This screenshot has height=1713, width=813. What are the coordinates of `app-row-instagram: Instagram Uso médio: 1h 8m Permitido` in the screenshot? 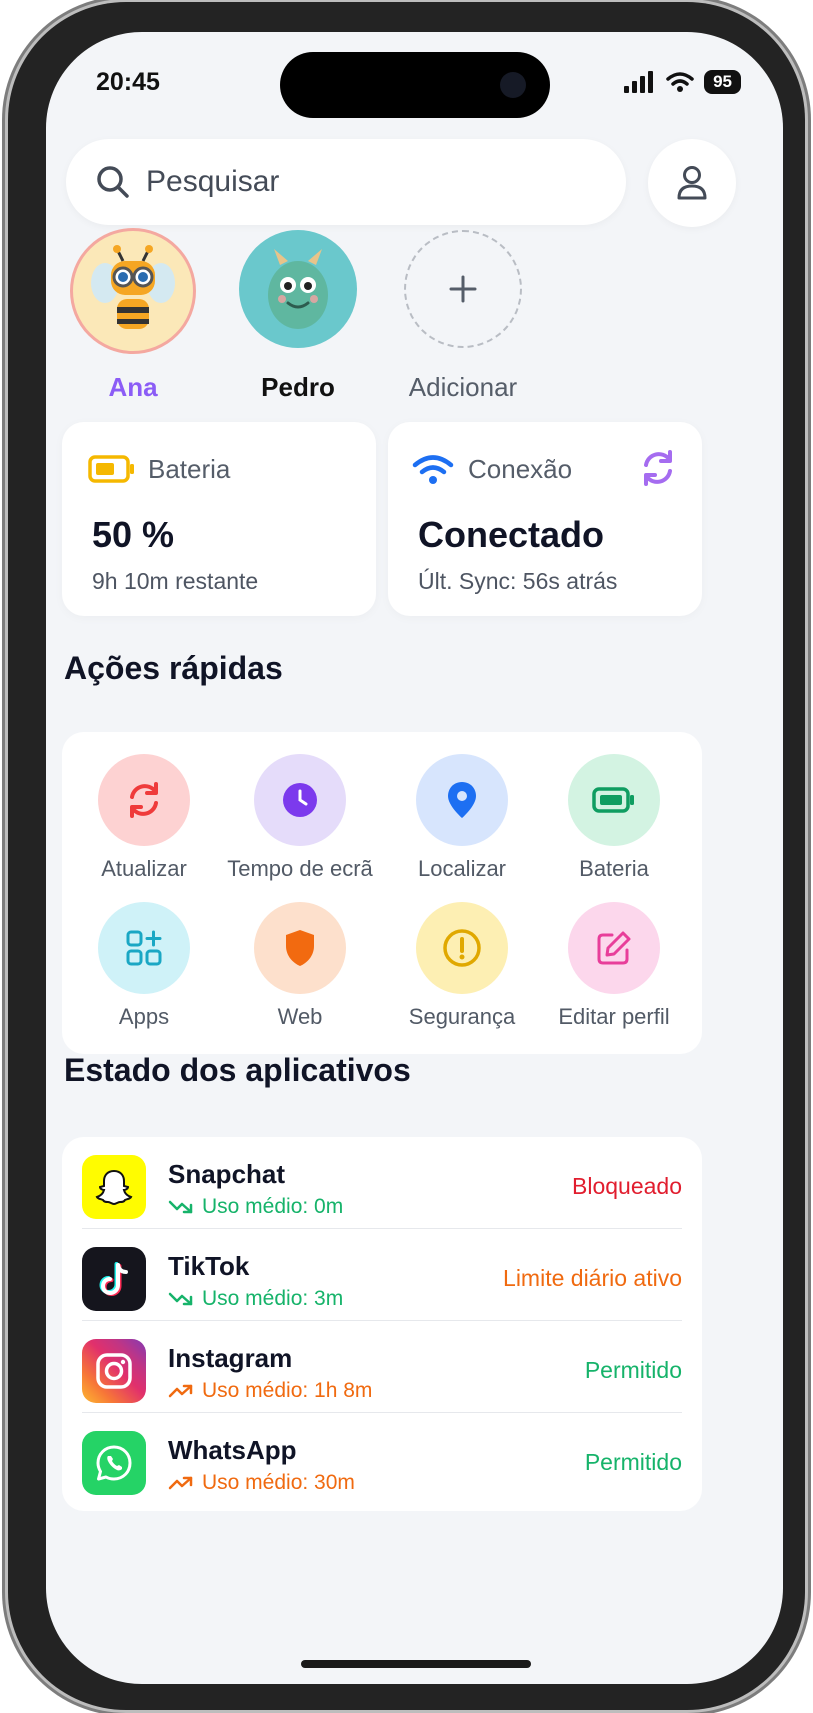 It's located at (382, 1367).